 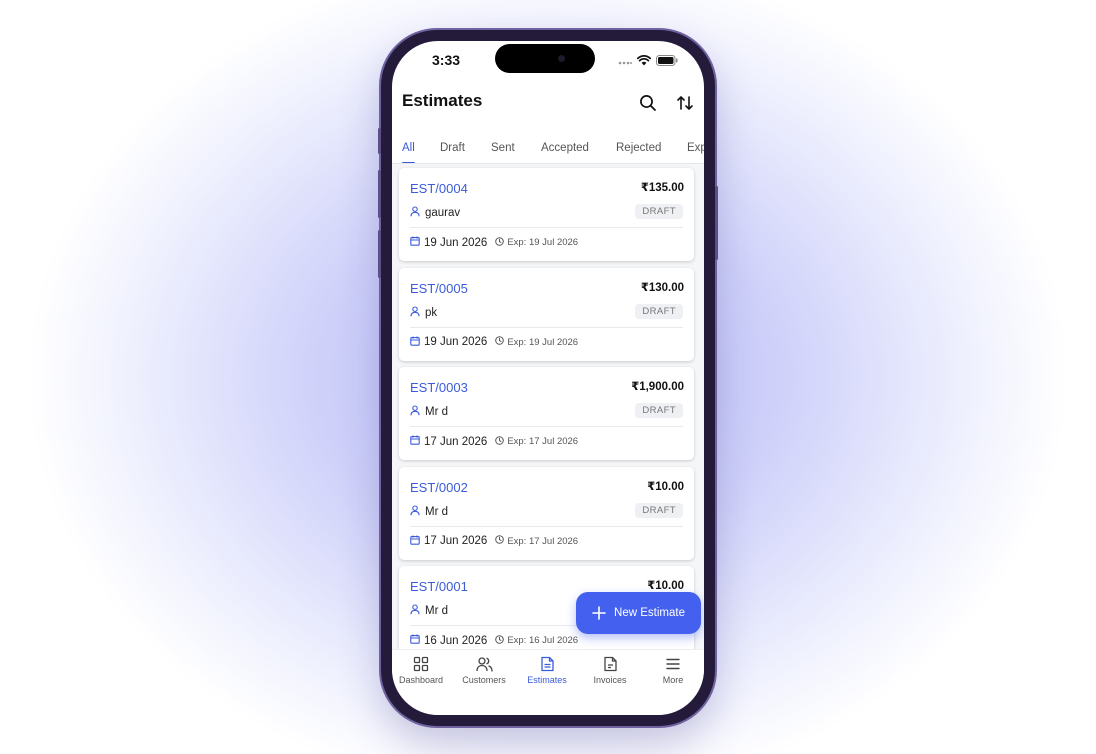 What do you see at coordinates (439, 188) in the screenshot?
I see `estimate-number: EST/0004` at bounding box center [439, 188].